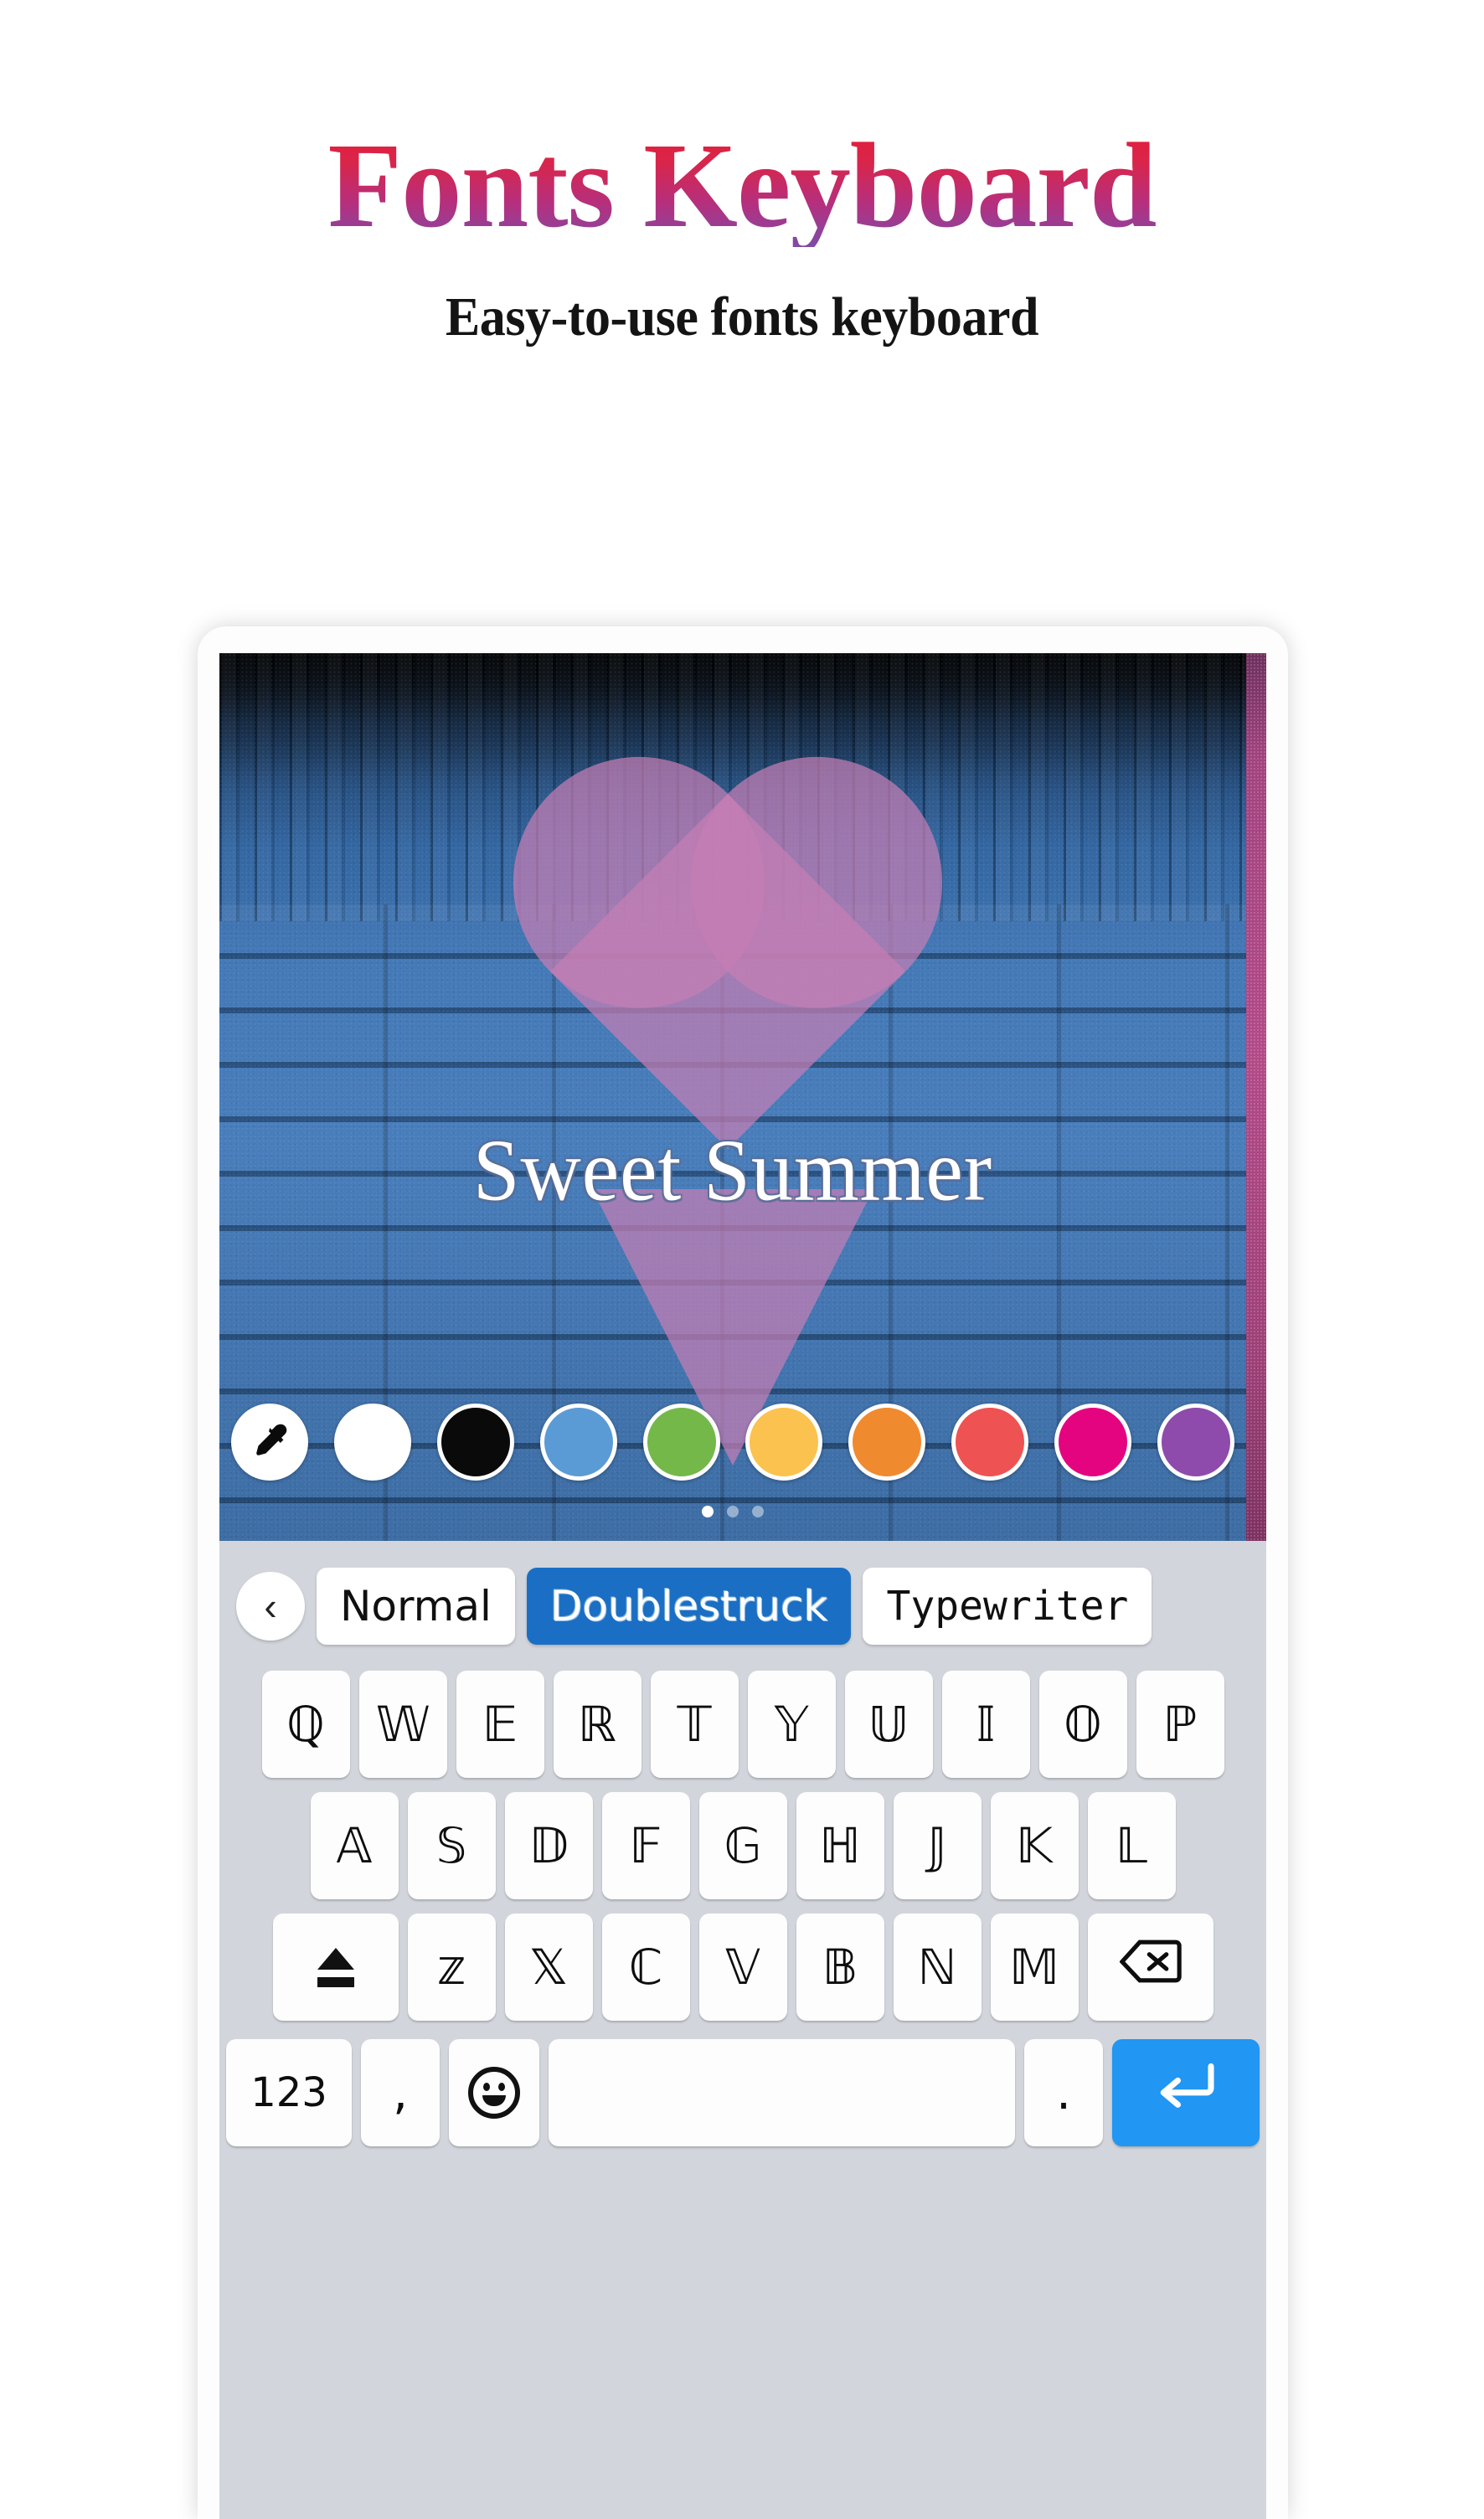 This screenshot has width=1484, height=2519. Describe the element at coordinates (985, 1724) in the screenshot. I see `key-i: 𝕀` at that location.